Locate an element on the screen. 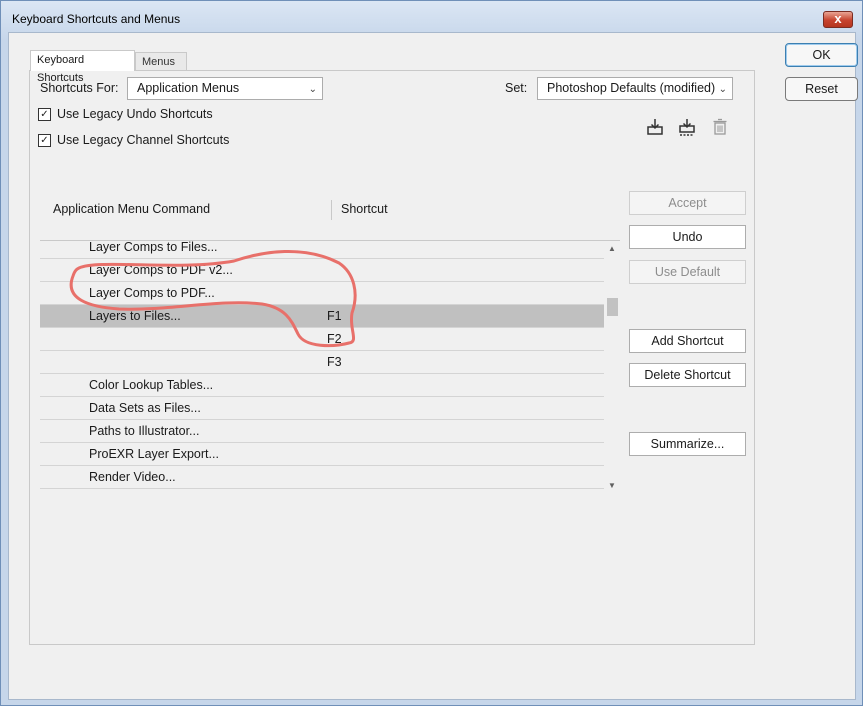  tab-keyboard-shortcuts: Keyboard Shortcuts is located at coordinates (82, 67).